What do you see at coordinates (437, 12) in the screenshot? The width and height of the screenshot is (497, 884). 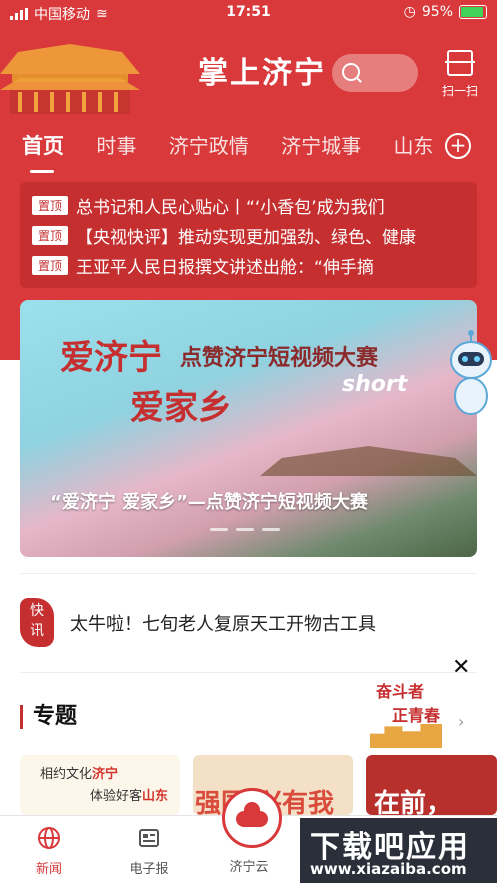 I see `battery-percent: 95%` at bounding box center [437, 12].